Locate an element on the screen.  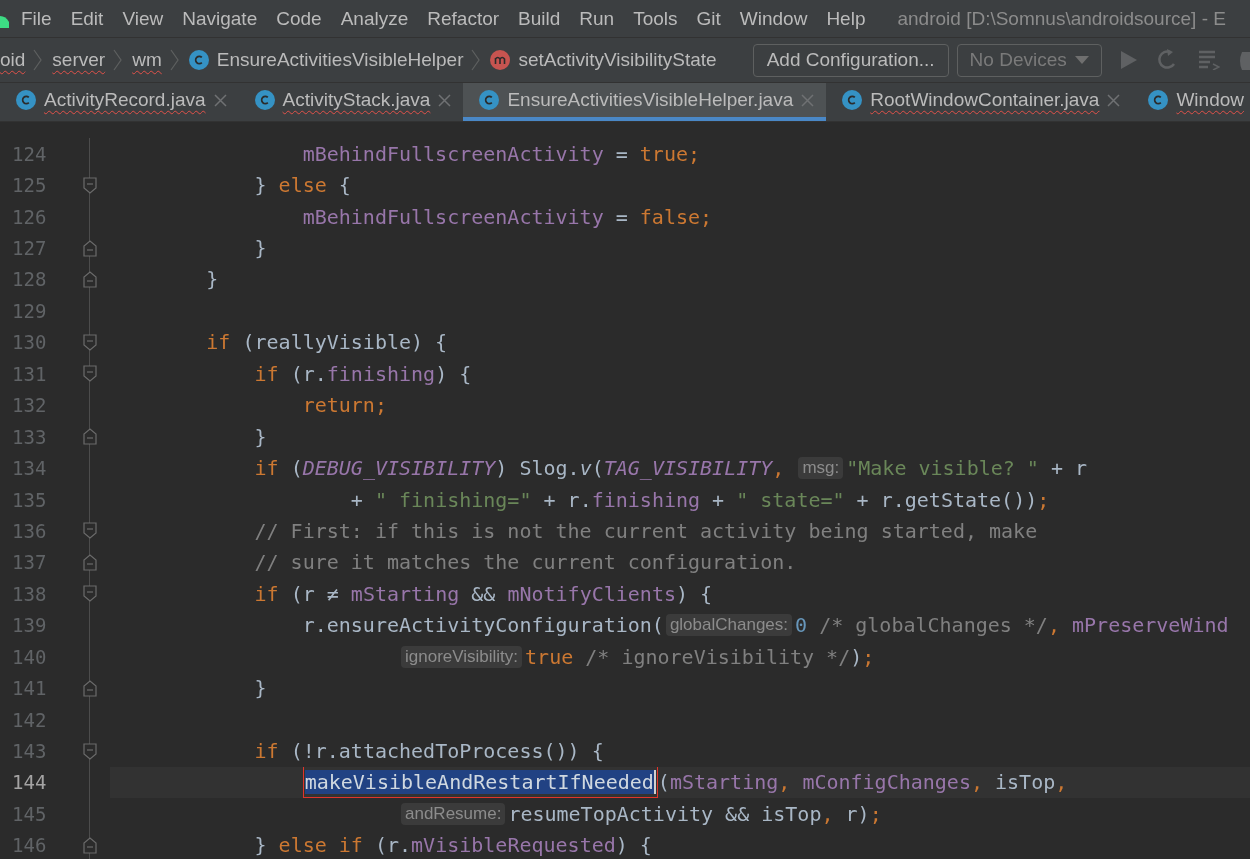
code-text: if (r.finishing) { is located at coordinates (363, 373).